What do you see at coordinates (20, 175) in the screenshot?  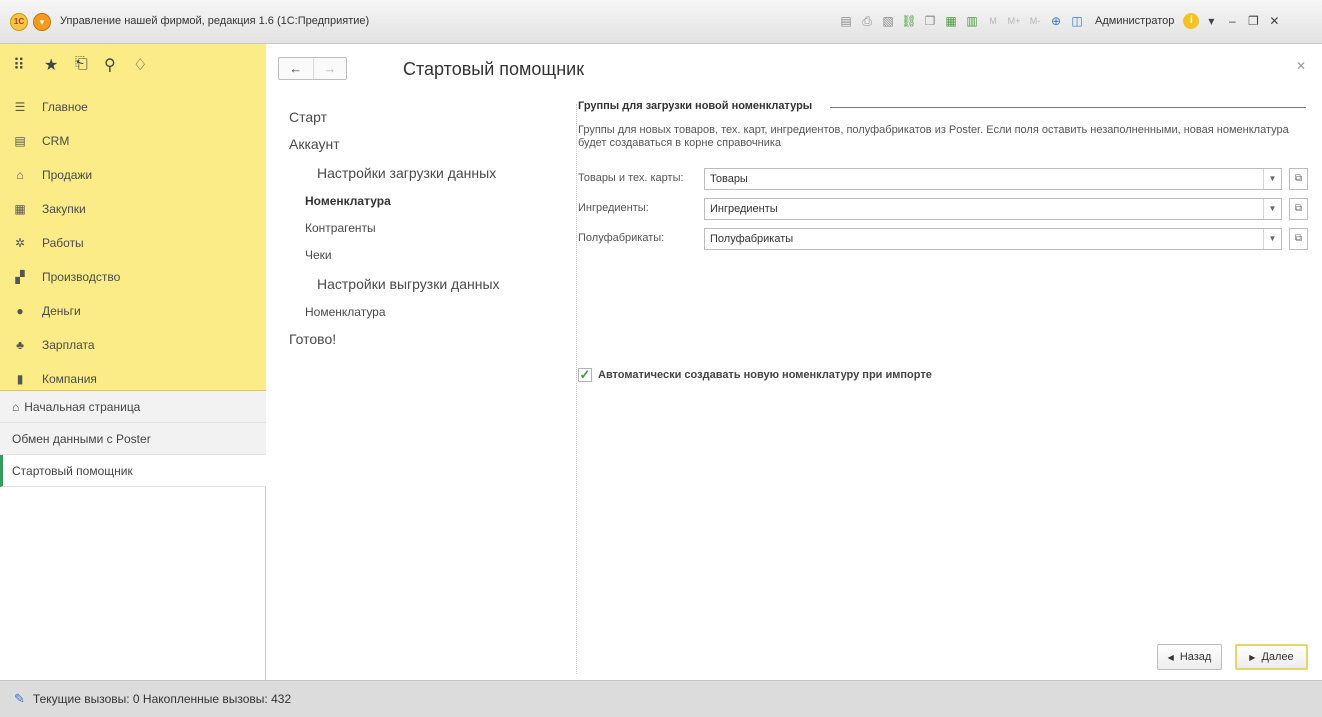 I see `sales-icon: ⌂` at bounding box center [20, 175].